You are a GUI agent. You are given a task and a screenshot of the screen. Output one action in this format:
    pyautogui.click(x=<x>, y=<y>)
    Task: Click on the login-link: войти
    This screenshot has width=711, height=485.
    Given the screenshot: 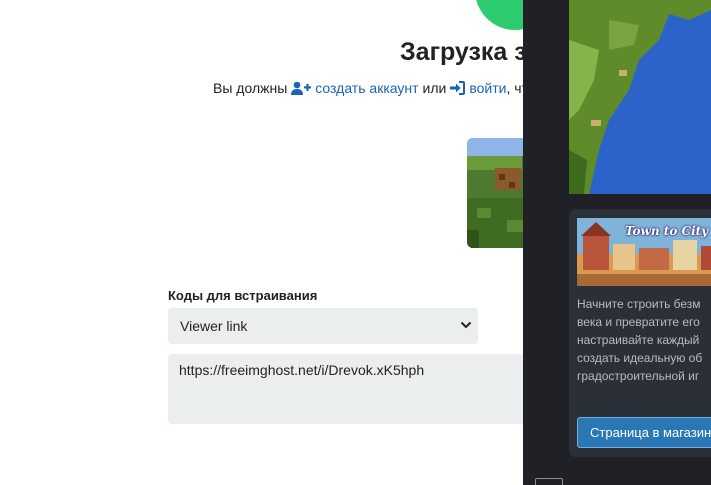 What is the action you would take?
    pyautogui.click(x=478, y=88)
    